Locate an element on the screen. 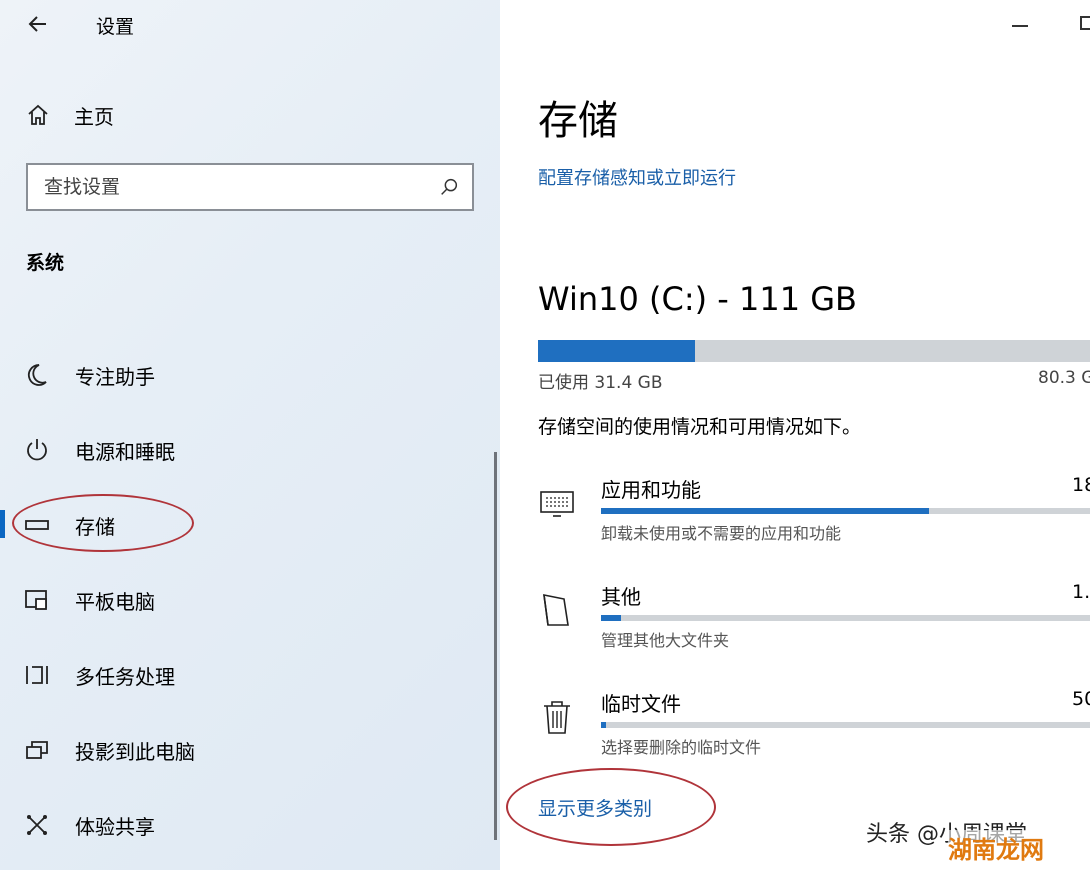 The width and height of the screenshot is (1090, 870). sidebar-item-label: 多任务处理 is located at coordinates (125, 677).